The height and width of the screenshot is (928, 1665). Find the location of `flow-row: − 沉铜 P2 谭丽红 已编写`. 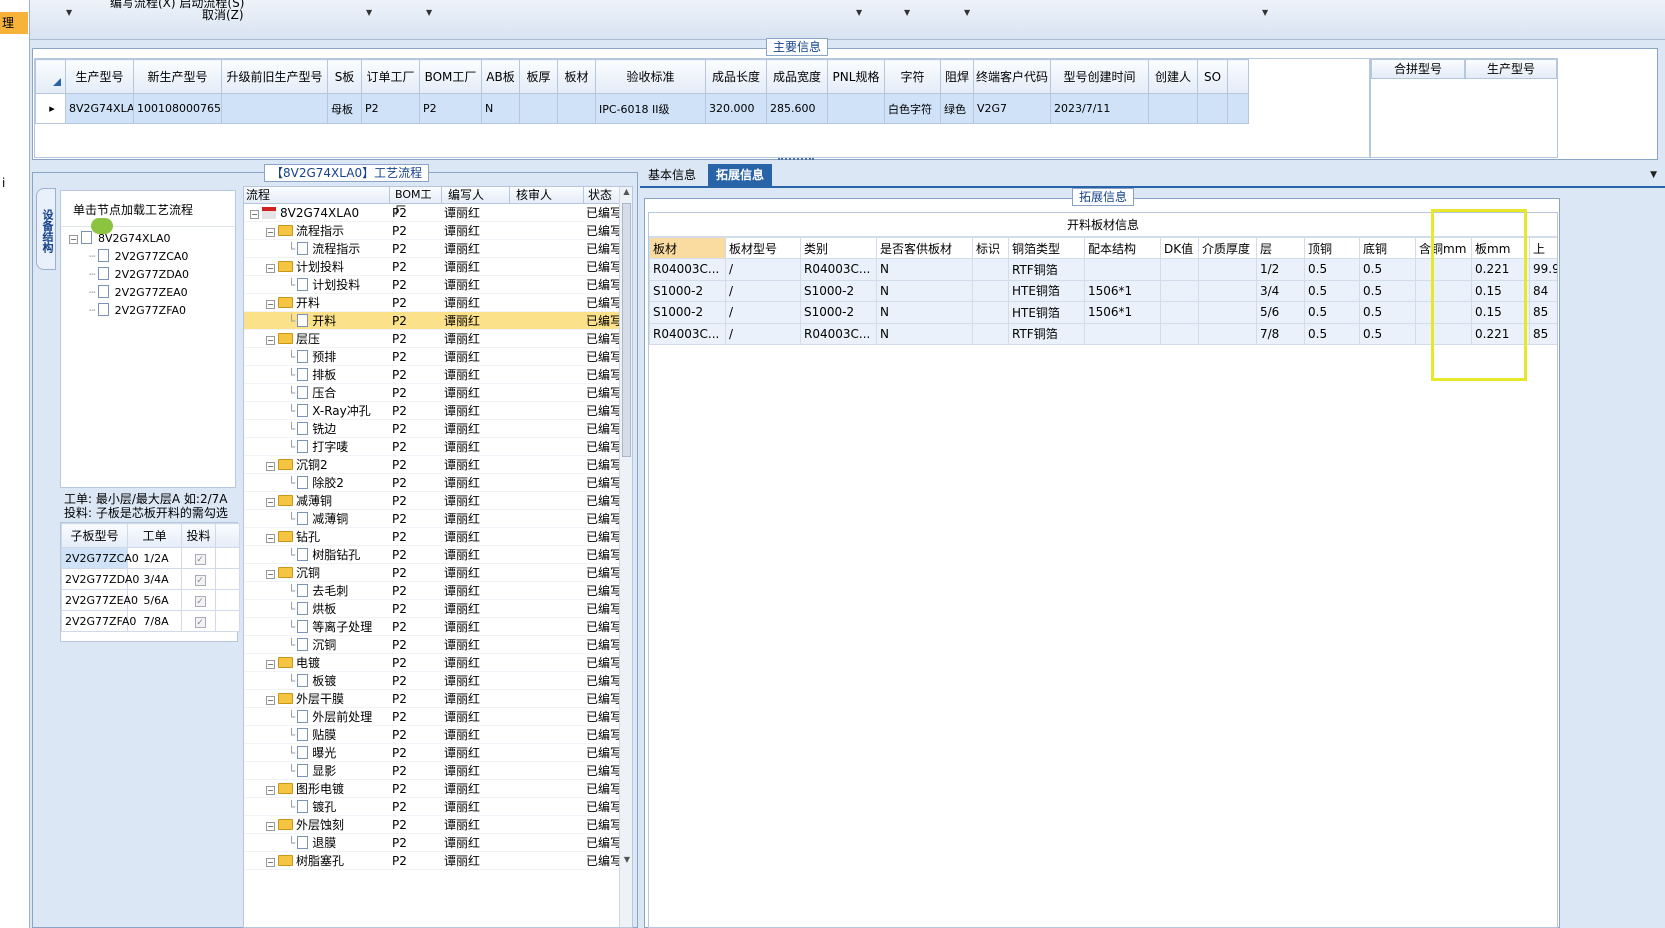

flow-row: − 沉铜 P2 谭丽红 已编写 is located at coordinates (432, 573).